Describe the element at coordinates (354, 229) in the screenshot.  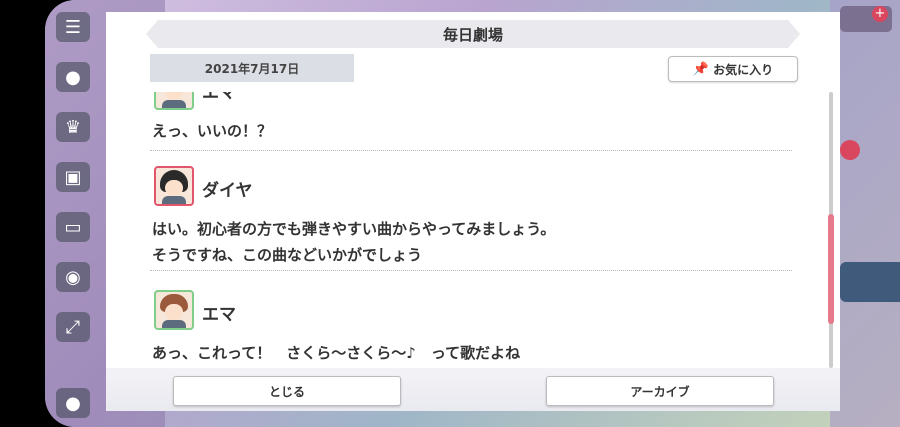
I see `dialogue-line: はい。初心者の方でも弾きやすい曲からやってみましょう。` at that location.